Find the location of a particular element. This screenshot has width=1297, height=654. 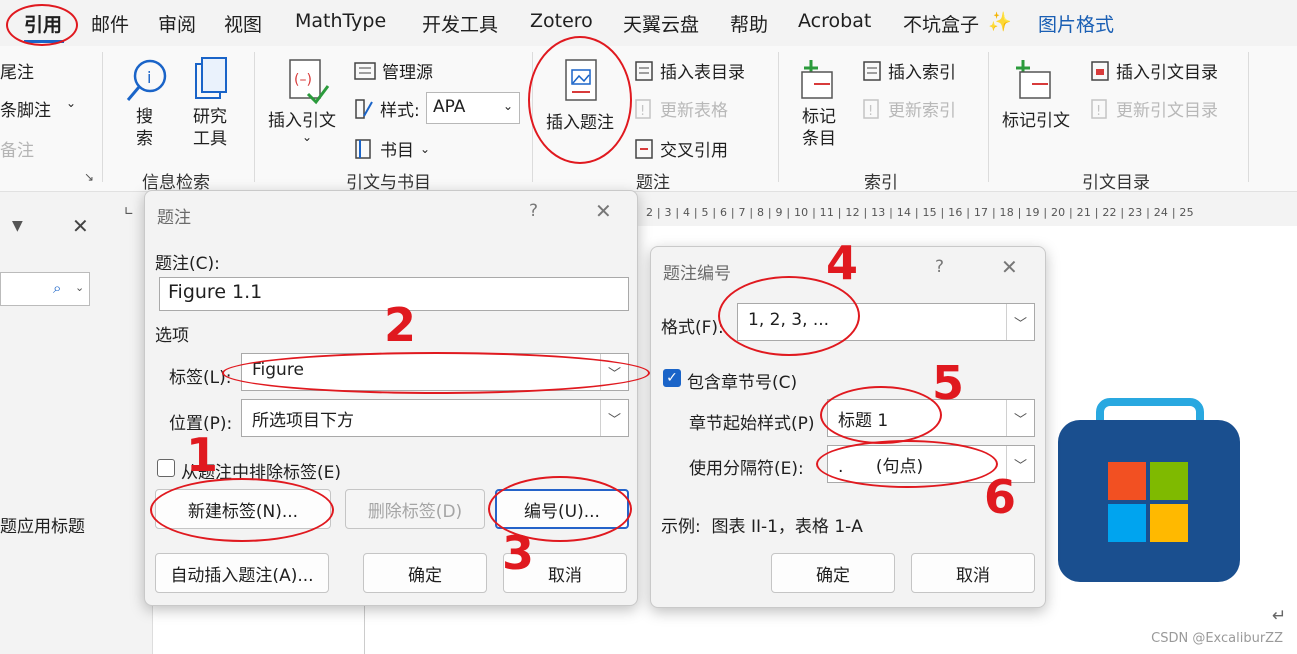

insert-citation-icon: (–) is located at coordinates (309, 82).